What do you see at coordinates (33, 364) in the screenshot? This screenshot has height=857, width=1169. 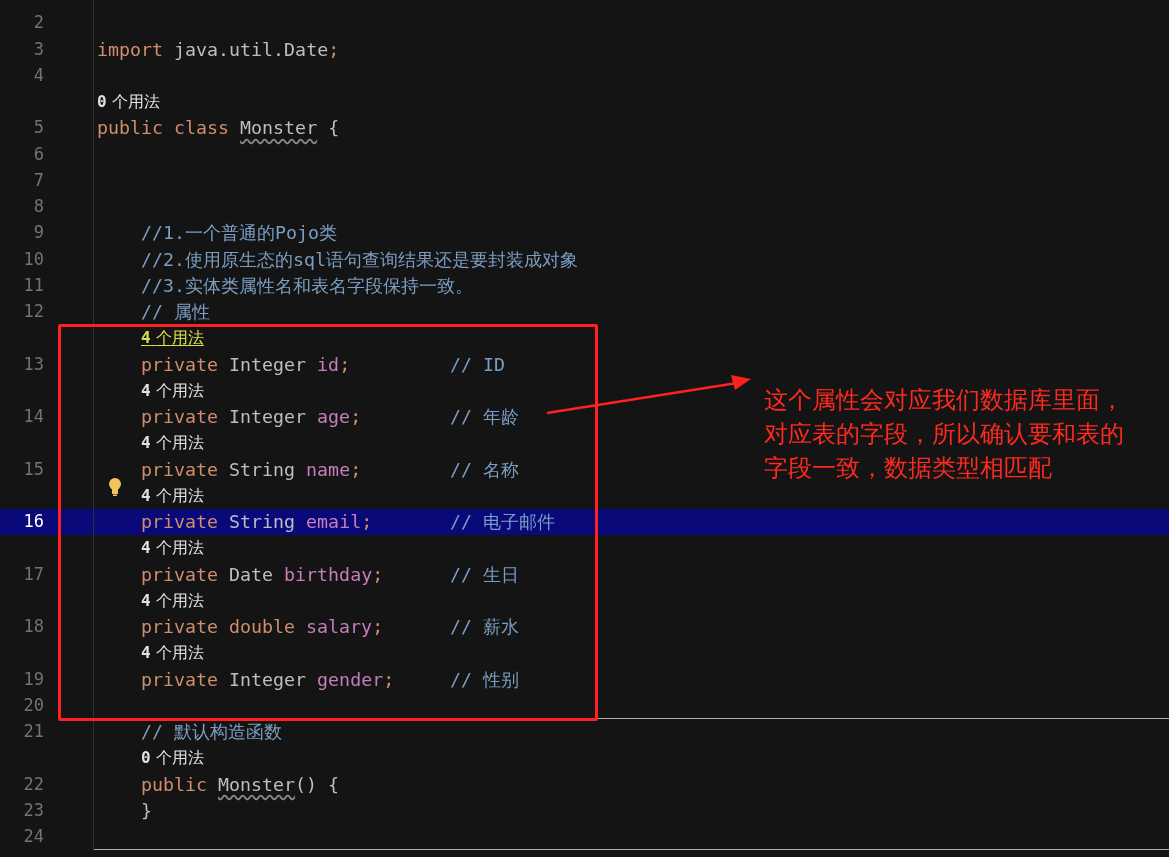 I see `line-number: 13` at bounding box center [33, 364].